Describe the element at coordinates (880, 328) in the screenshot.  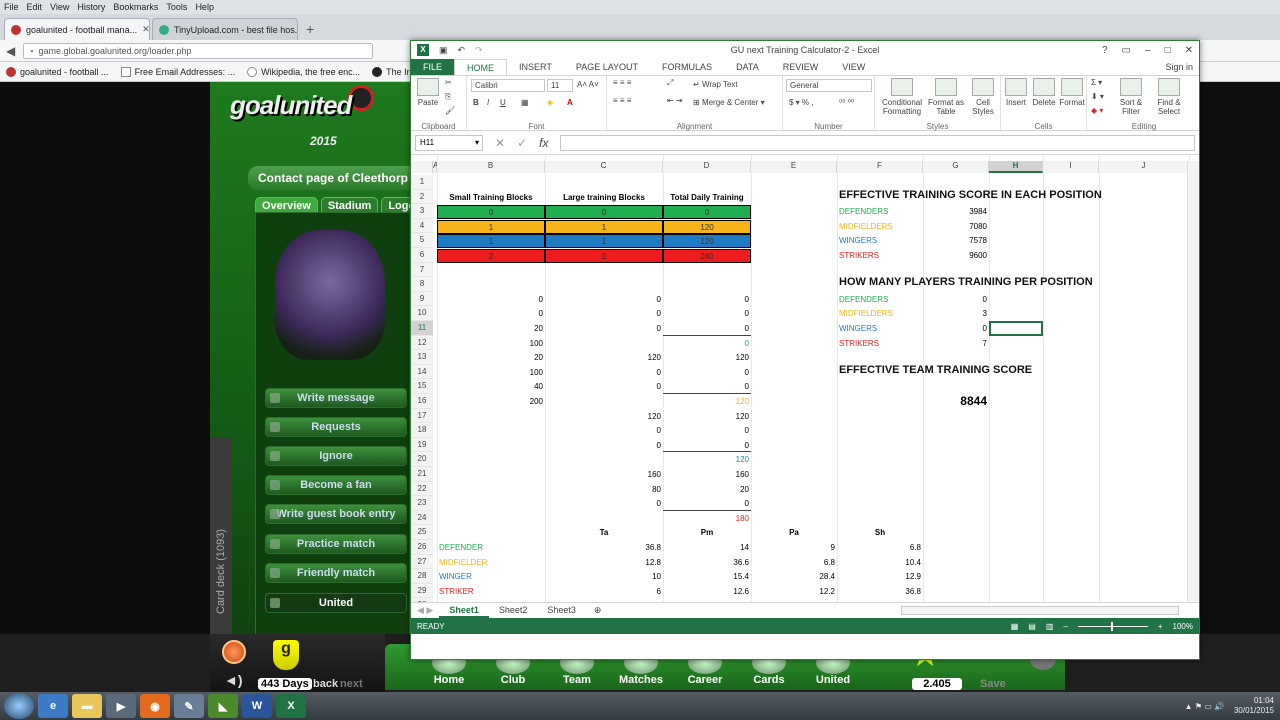
I see `players-position: WINGERS` at that location.